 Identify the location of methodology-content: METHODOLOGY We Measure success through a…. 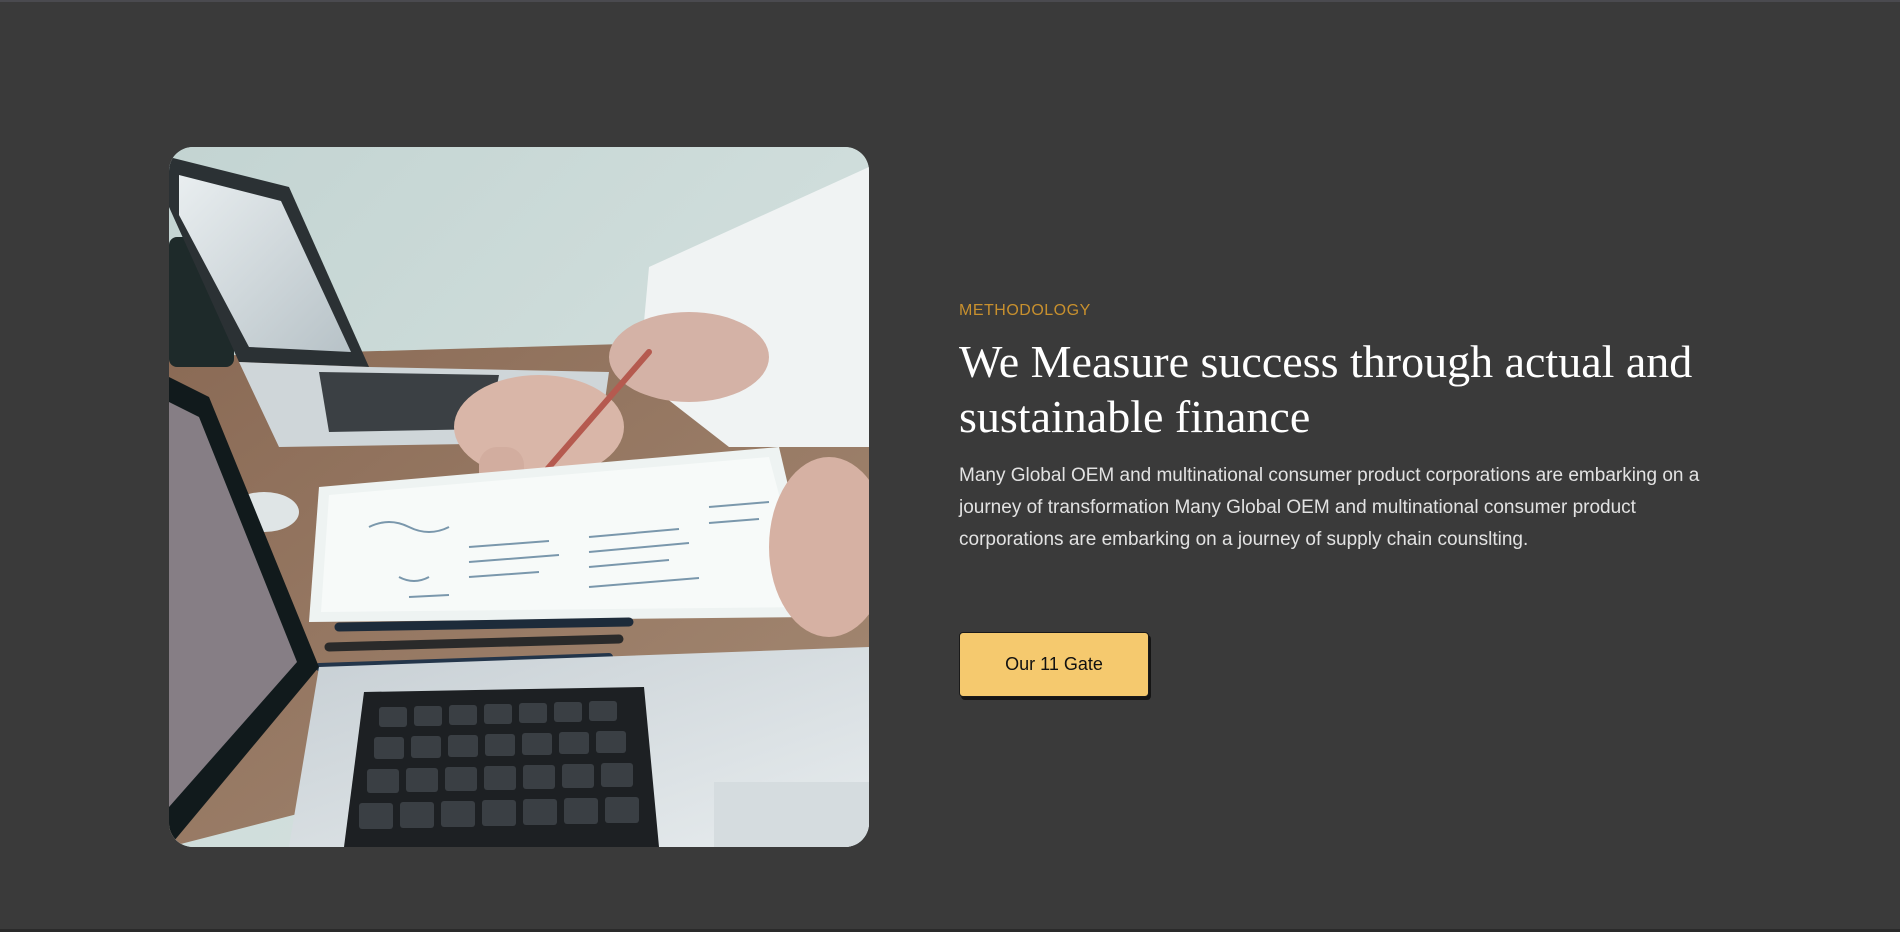
(1349, 429).